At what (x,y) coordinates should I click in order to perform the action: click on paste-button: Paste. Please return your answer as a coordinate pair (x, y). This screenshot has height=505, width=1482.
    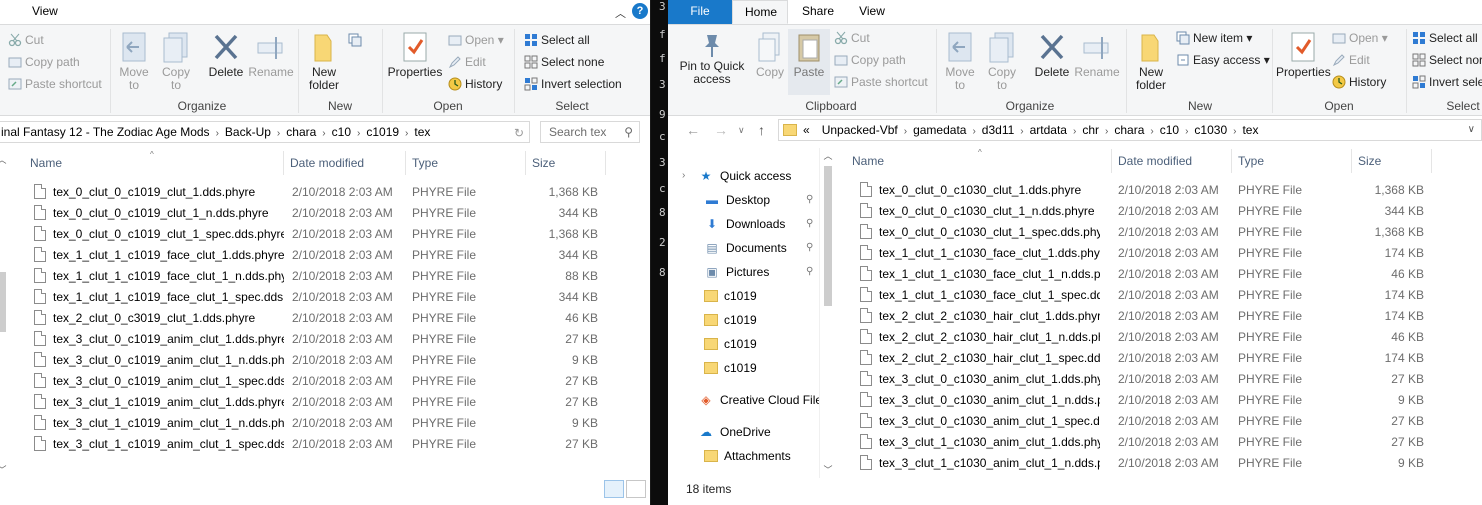
    Looking at the image, I should click on (809, 62).